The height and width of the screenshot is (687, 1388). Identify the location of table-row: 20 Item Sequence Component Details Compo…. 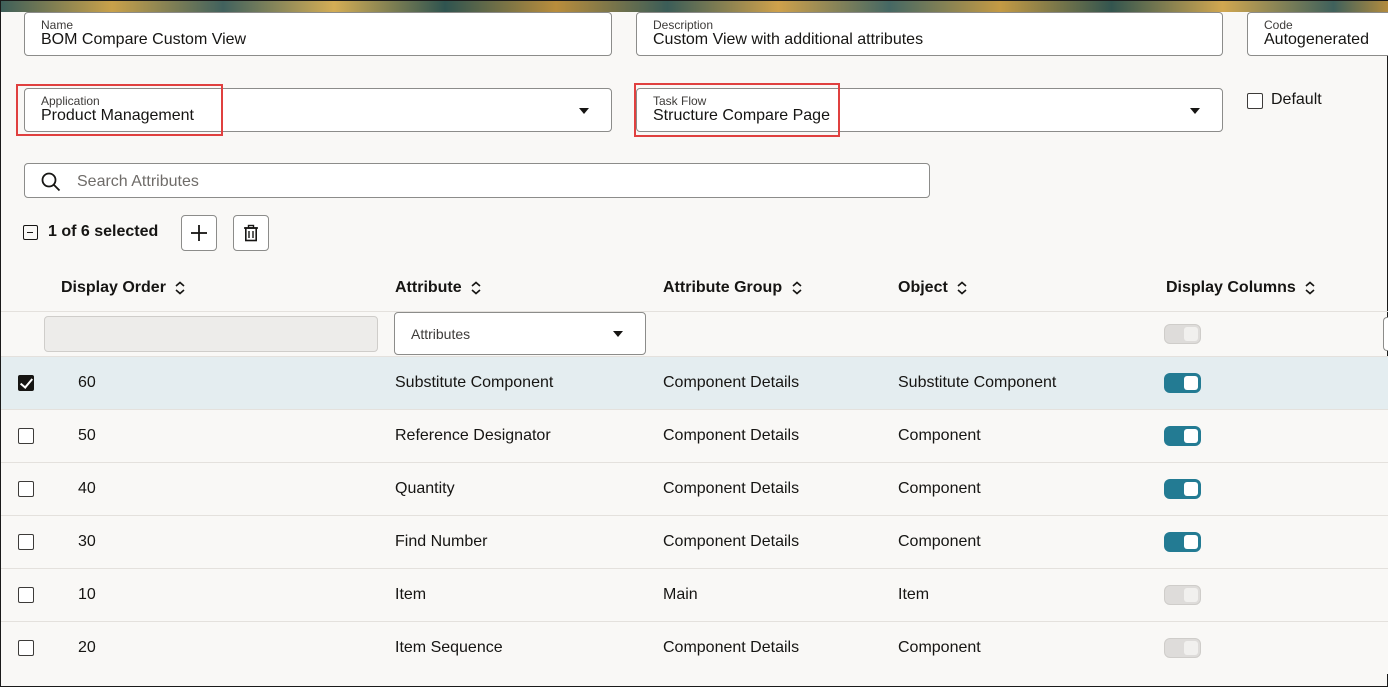
(694, 647).